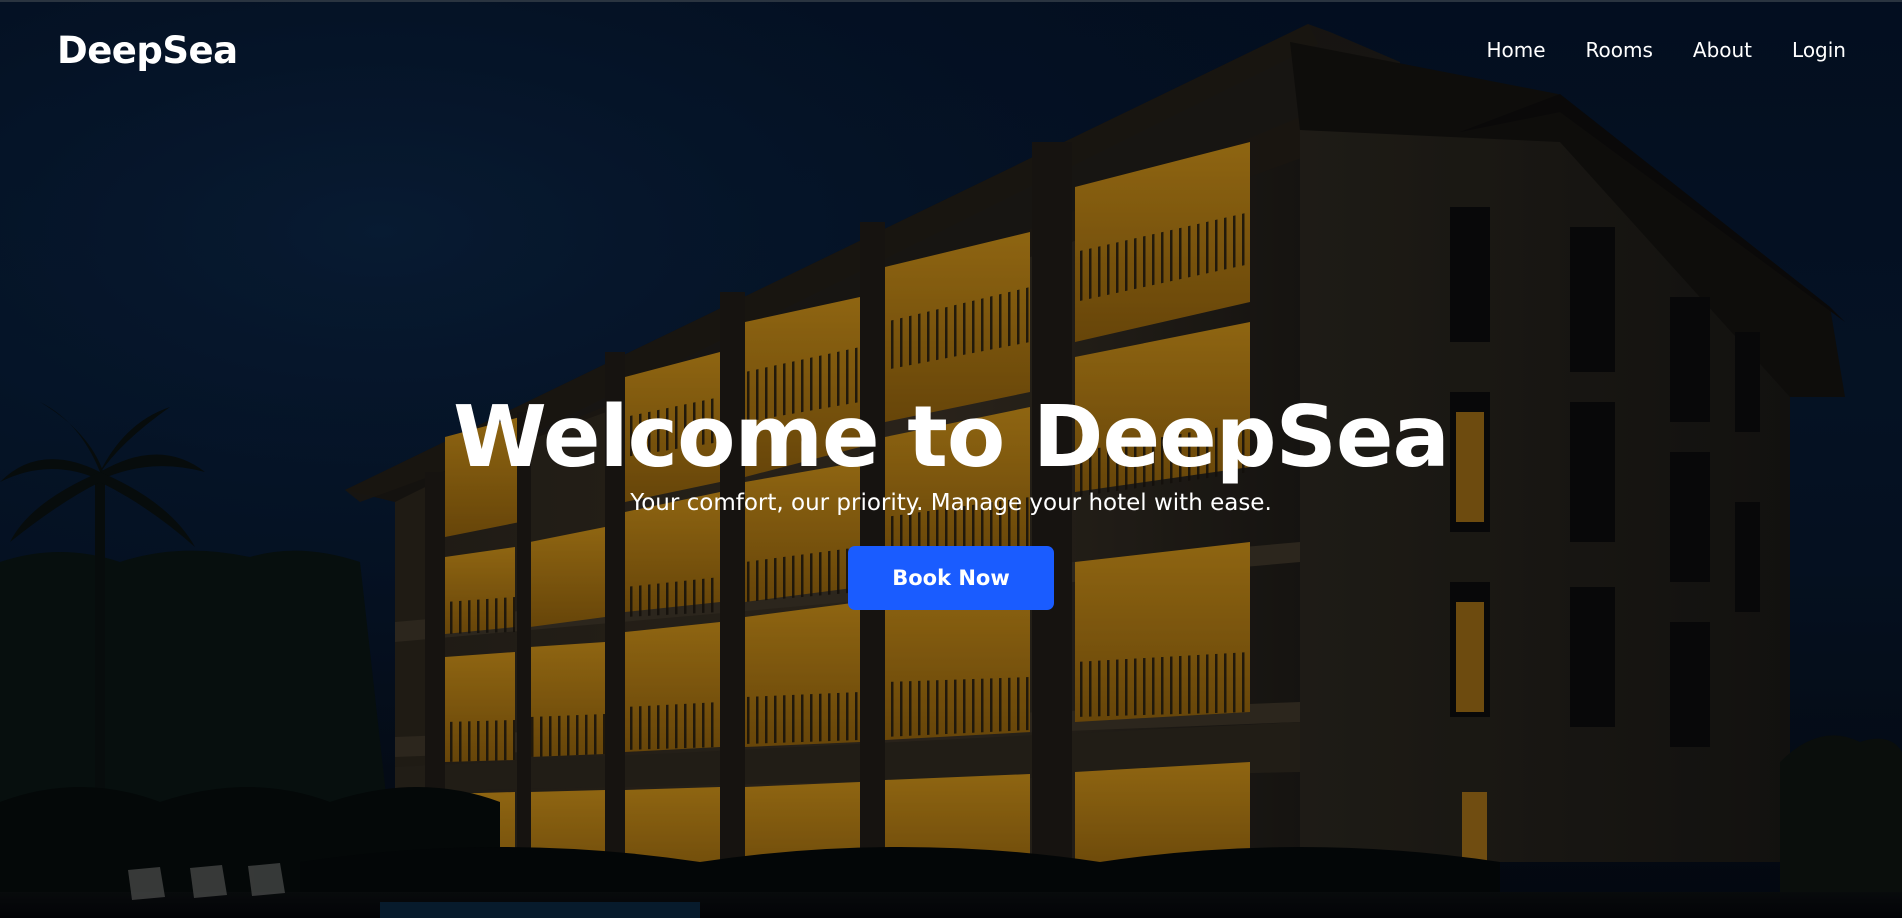  What do you see at coordinates (1666, 50) in the screenshot?
I see `nav-links: Home Rooms About Login` at bounding box center [1666, 50].